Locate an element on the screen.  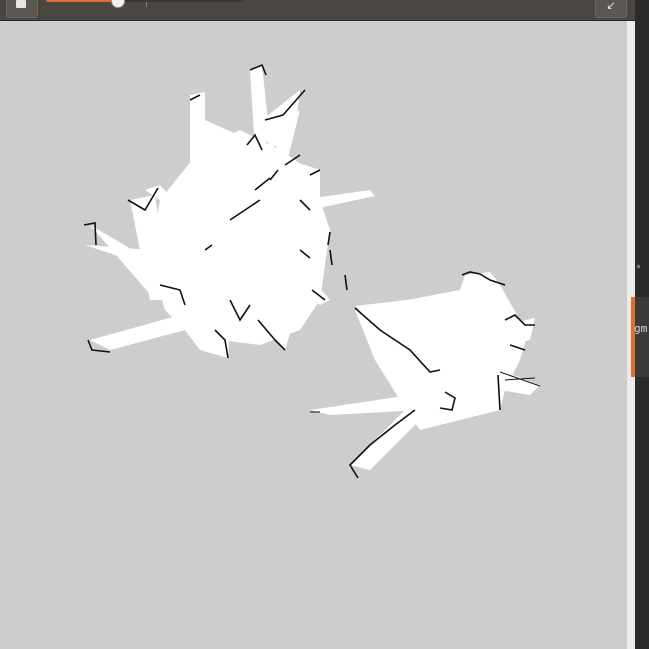
save-icon is located at coordinates (21, 4).